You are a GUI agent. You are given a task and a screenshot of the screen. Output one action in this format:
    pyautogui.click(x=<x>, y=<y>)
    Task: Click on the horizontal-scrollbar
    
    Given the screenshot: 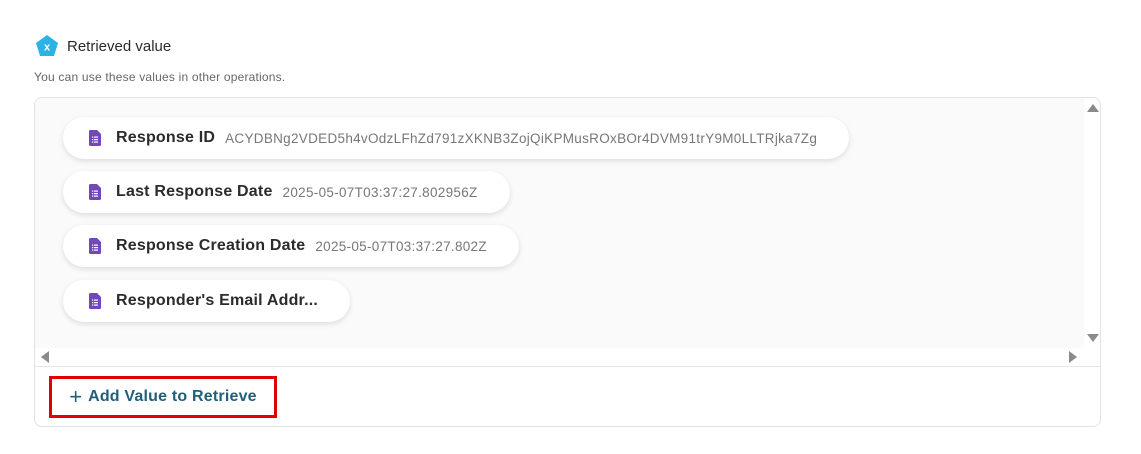 What is the action you would take?
    pyautogui.click(x=559, y=356)
    